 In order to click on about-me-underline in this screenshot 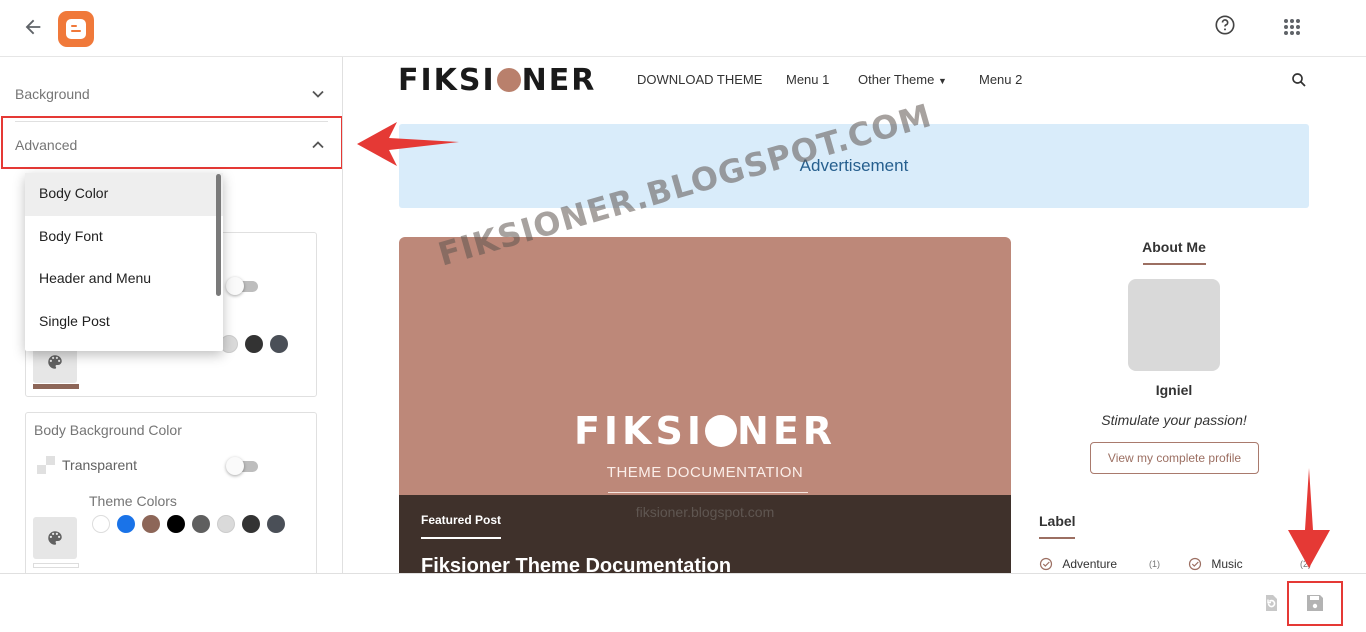, I will do `click(1174, 264)`.